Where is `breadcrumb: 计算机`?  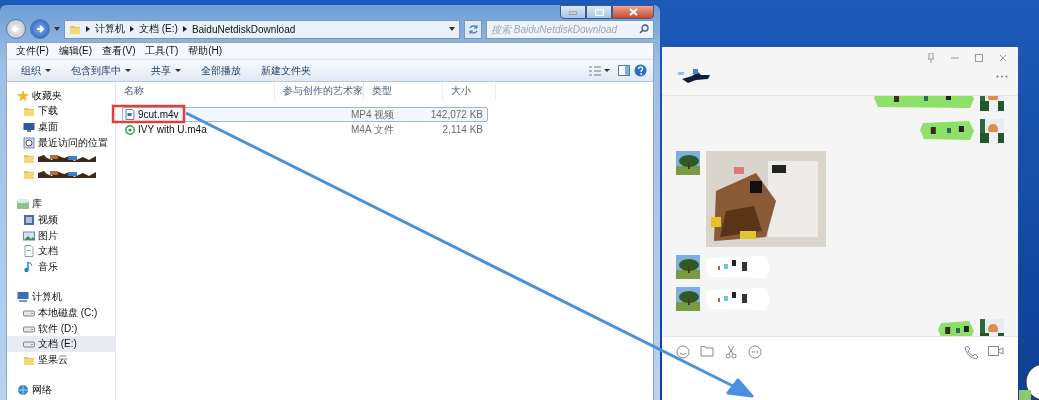
breadcrumb: 计算机 is located at coordinates (110, 29).